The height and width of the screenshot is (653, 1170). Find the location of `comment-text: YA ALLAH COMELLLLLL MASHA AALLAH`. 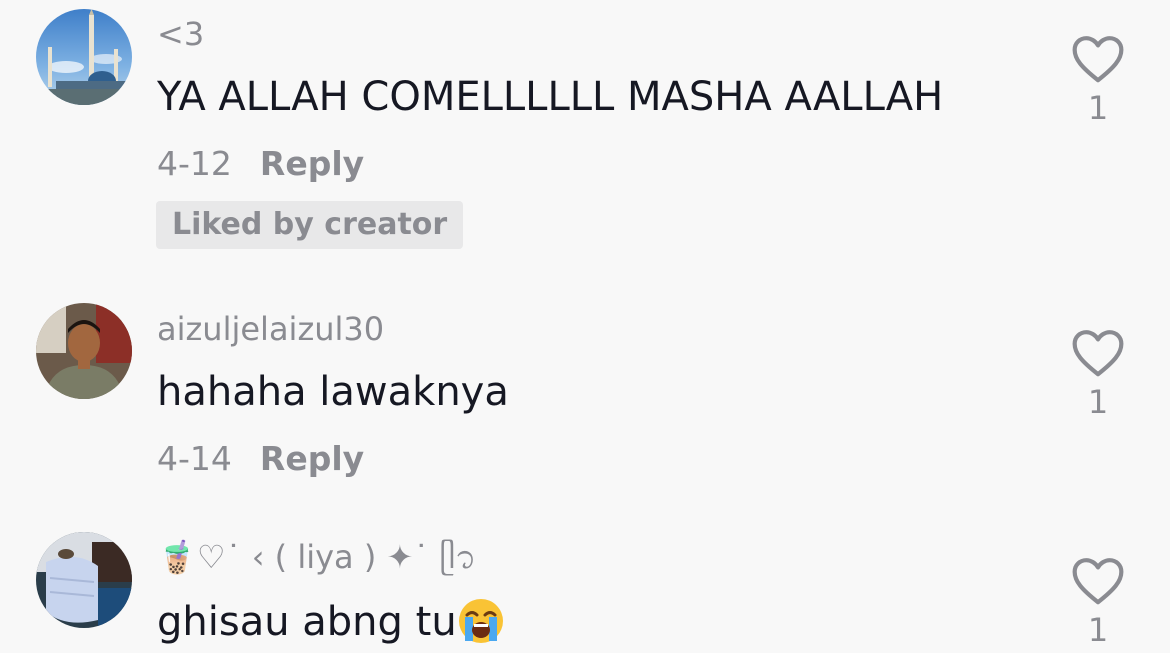

comment-text: YA ALLAH COMELLLLLL MASHA AALLAH is located at coordinates (550, 97).